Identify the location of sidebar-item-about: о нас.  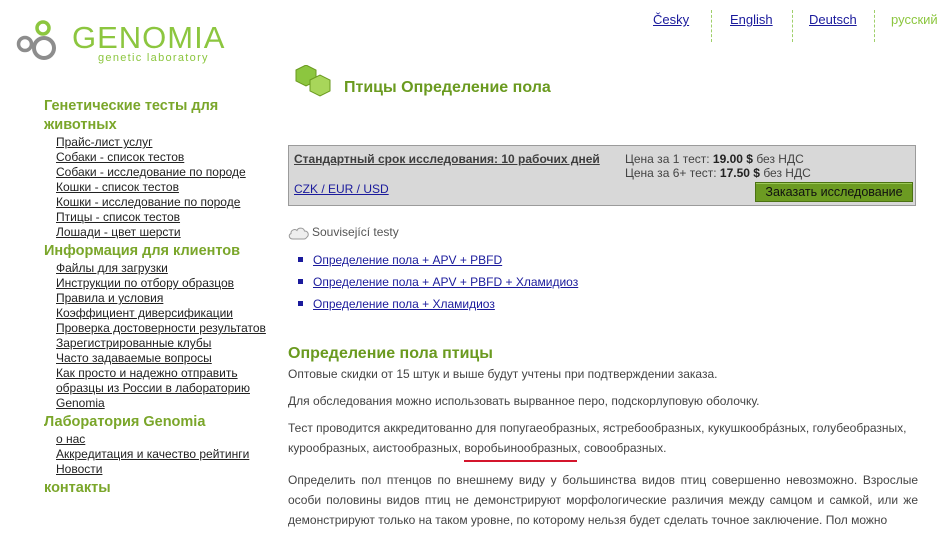
(70, 439).